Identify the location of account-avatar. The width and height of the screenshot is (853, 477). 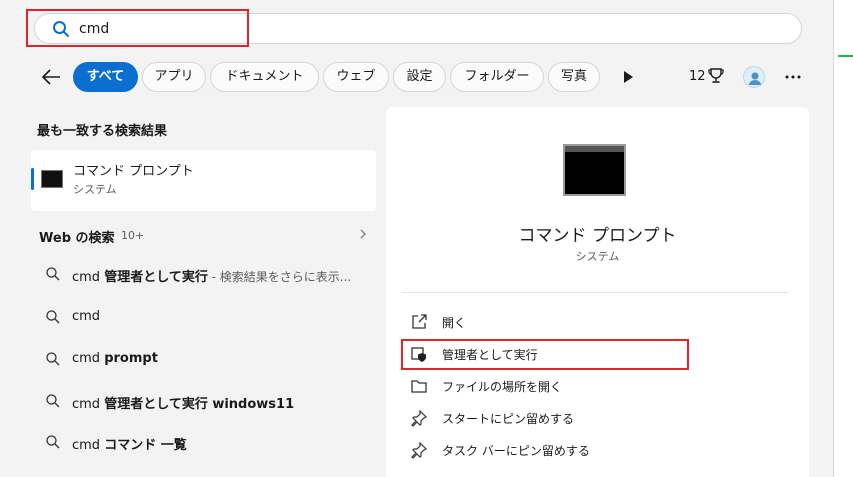
(754, 77).